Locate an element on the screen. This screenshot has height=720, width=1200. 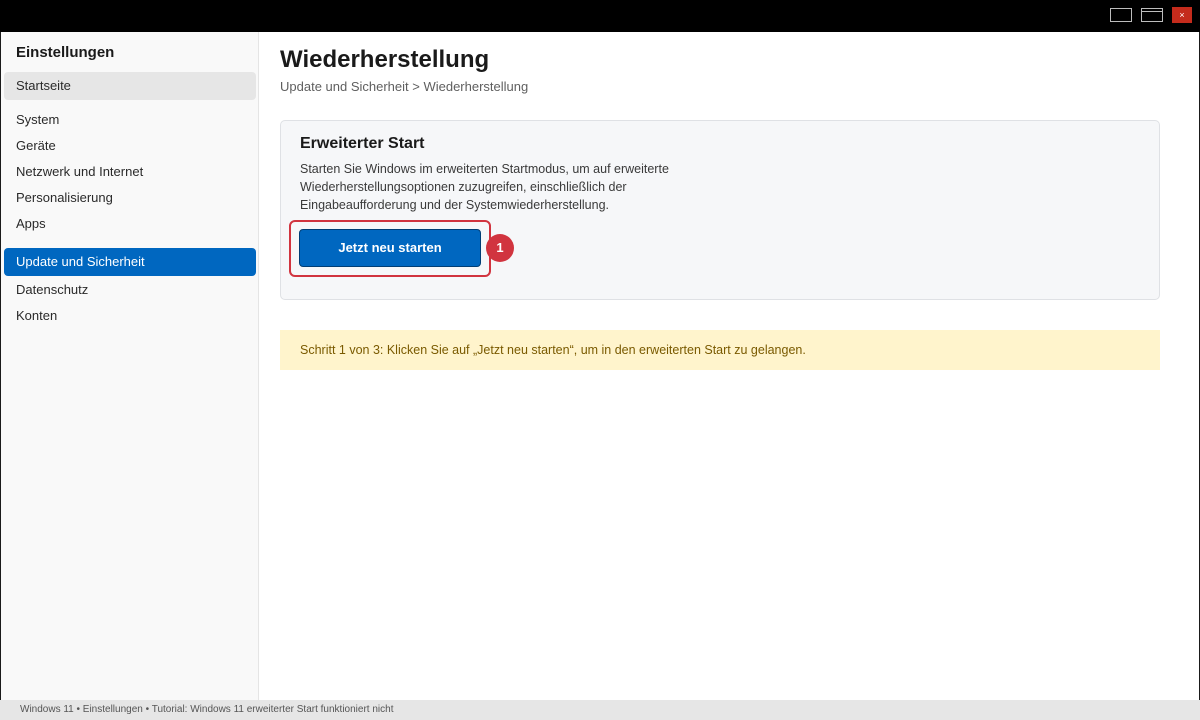
sidebar-item-apps: Apps is located at coordinates (130, 224).